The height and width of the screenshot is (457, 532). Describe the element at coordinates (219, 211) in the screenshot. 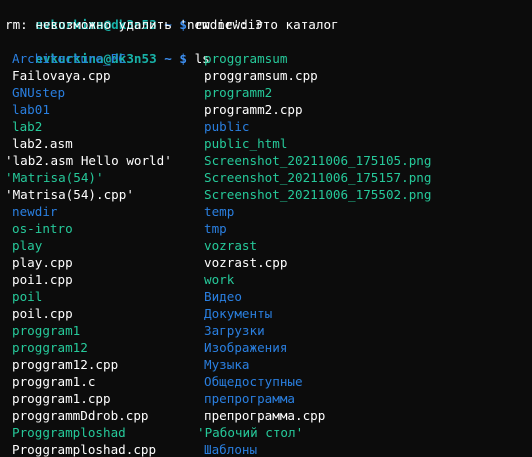

I see `ls-entry-right: temp` at that location.